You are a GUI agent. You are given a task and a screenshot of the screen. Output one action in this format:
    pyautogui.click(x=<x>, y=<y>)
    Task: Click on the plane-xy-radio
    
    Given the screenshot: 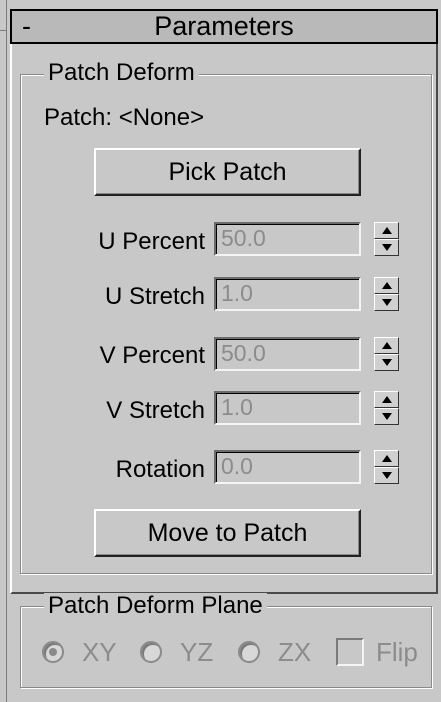 What is the action you would take?
    pyautogui.click(x=53, y=652)
    